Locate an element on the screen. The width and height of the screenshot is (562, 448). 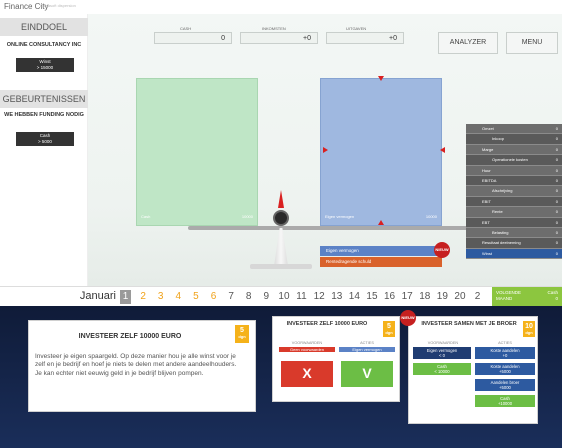
timeline-day: 13 is located at coordinates (336, 297).